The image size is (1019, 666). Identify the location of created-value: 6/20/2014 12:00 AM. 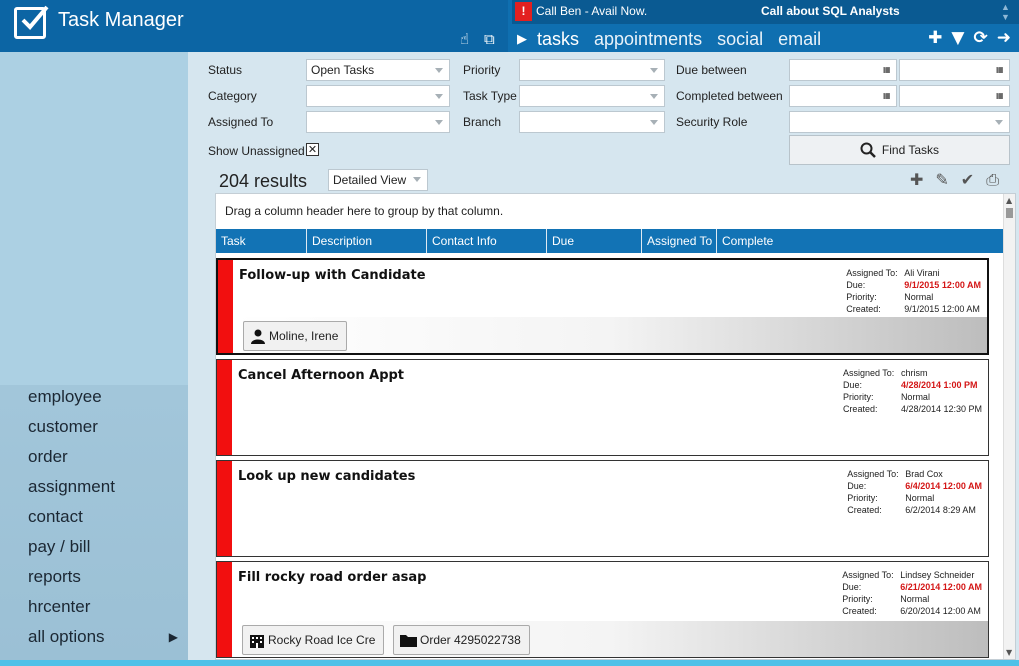
(940, 611).